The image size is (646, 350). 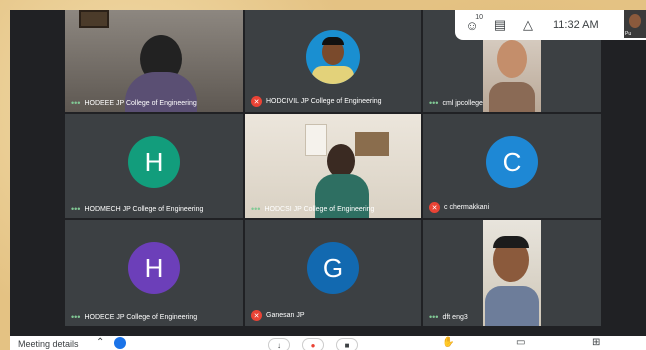 I want to click on camera-icon: ■, so click(x=347, y=345).